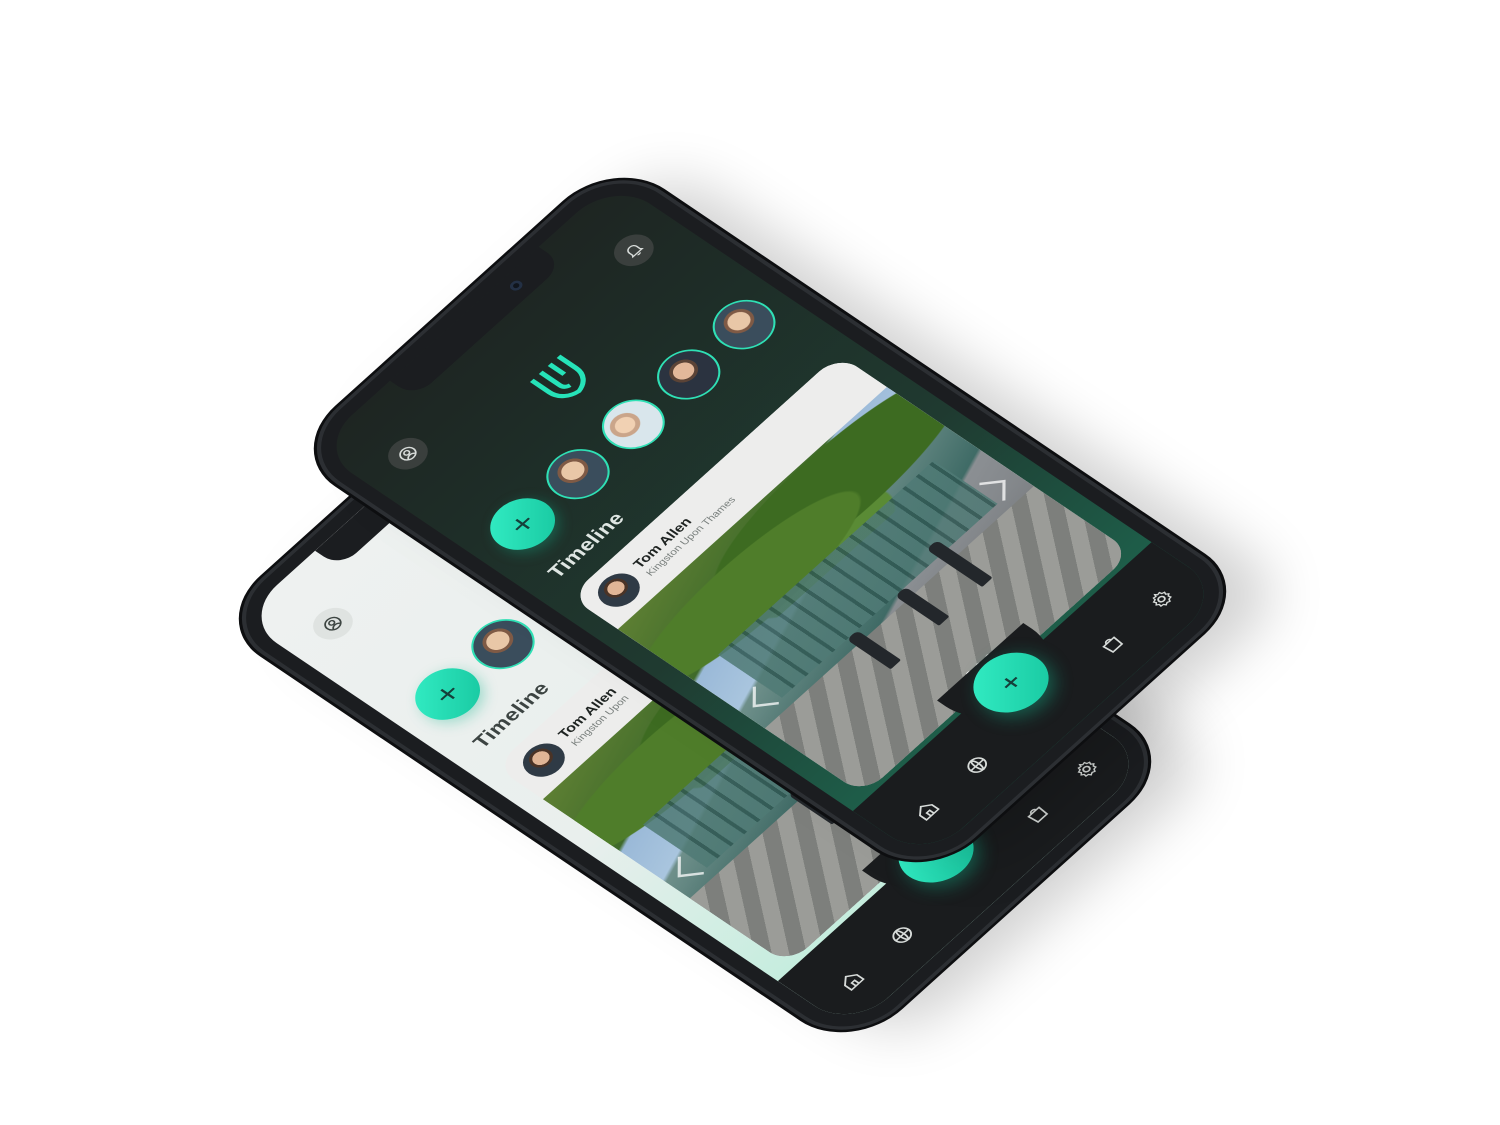 Image resolution: width=1500 pixels, height=1125 pixels. I want to click on carousel-next-icon, so click(992, 491).